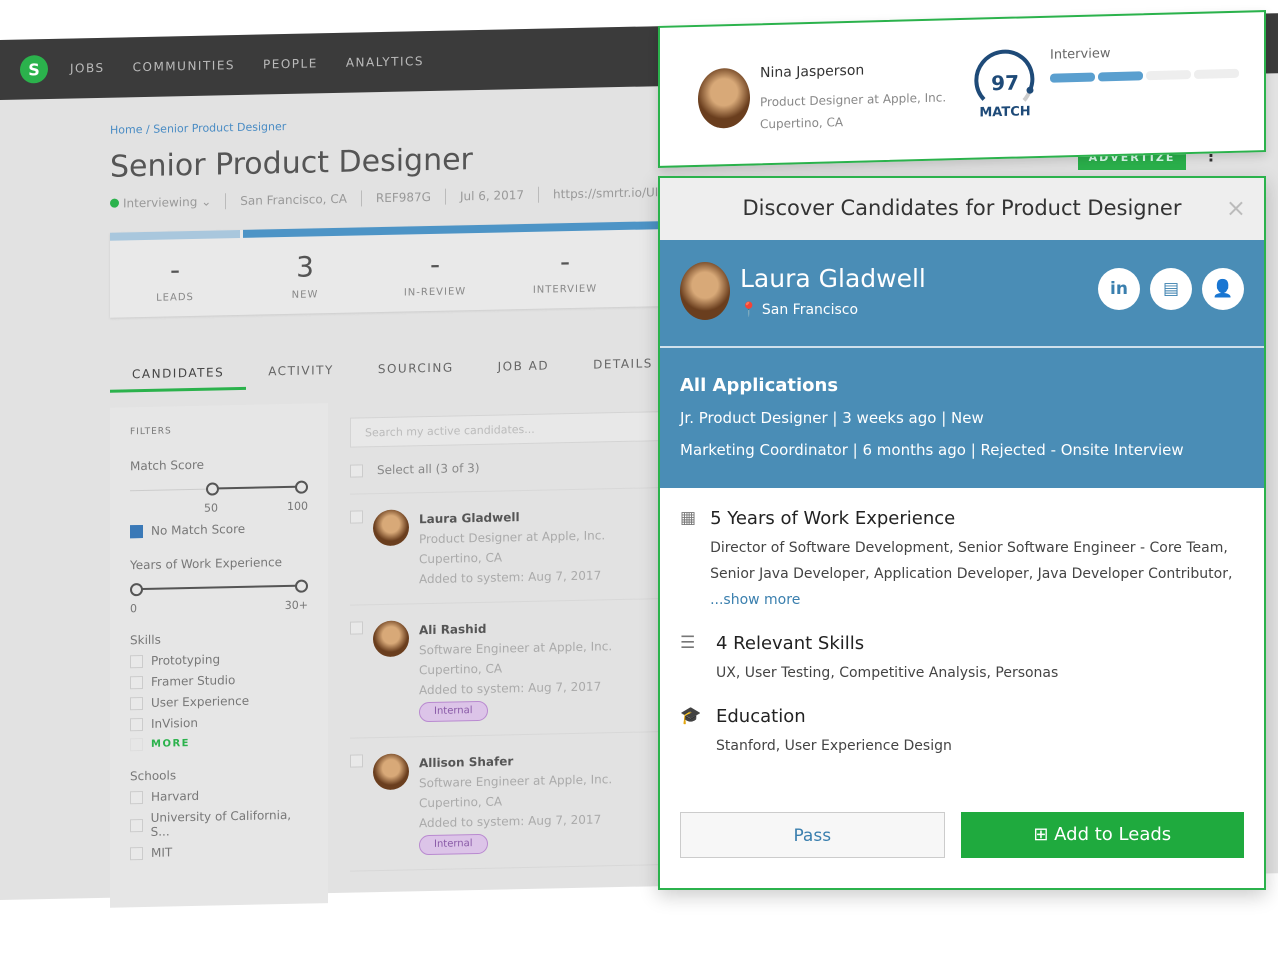 The height and width of the screenshot is (954, 1278). What do you see at coordinates (505, 468) in the screenshot?
I see `select-all-checkbox: Select all (3 of 3)` at bounding box center [505, 468].